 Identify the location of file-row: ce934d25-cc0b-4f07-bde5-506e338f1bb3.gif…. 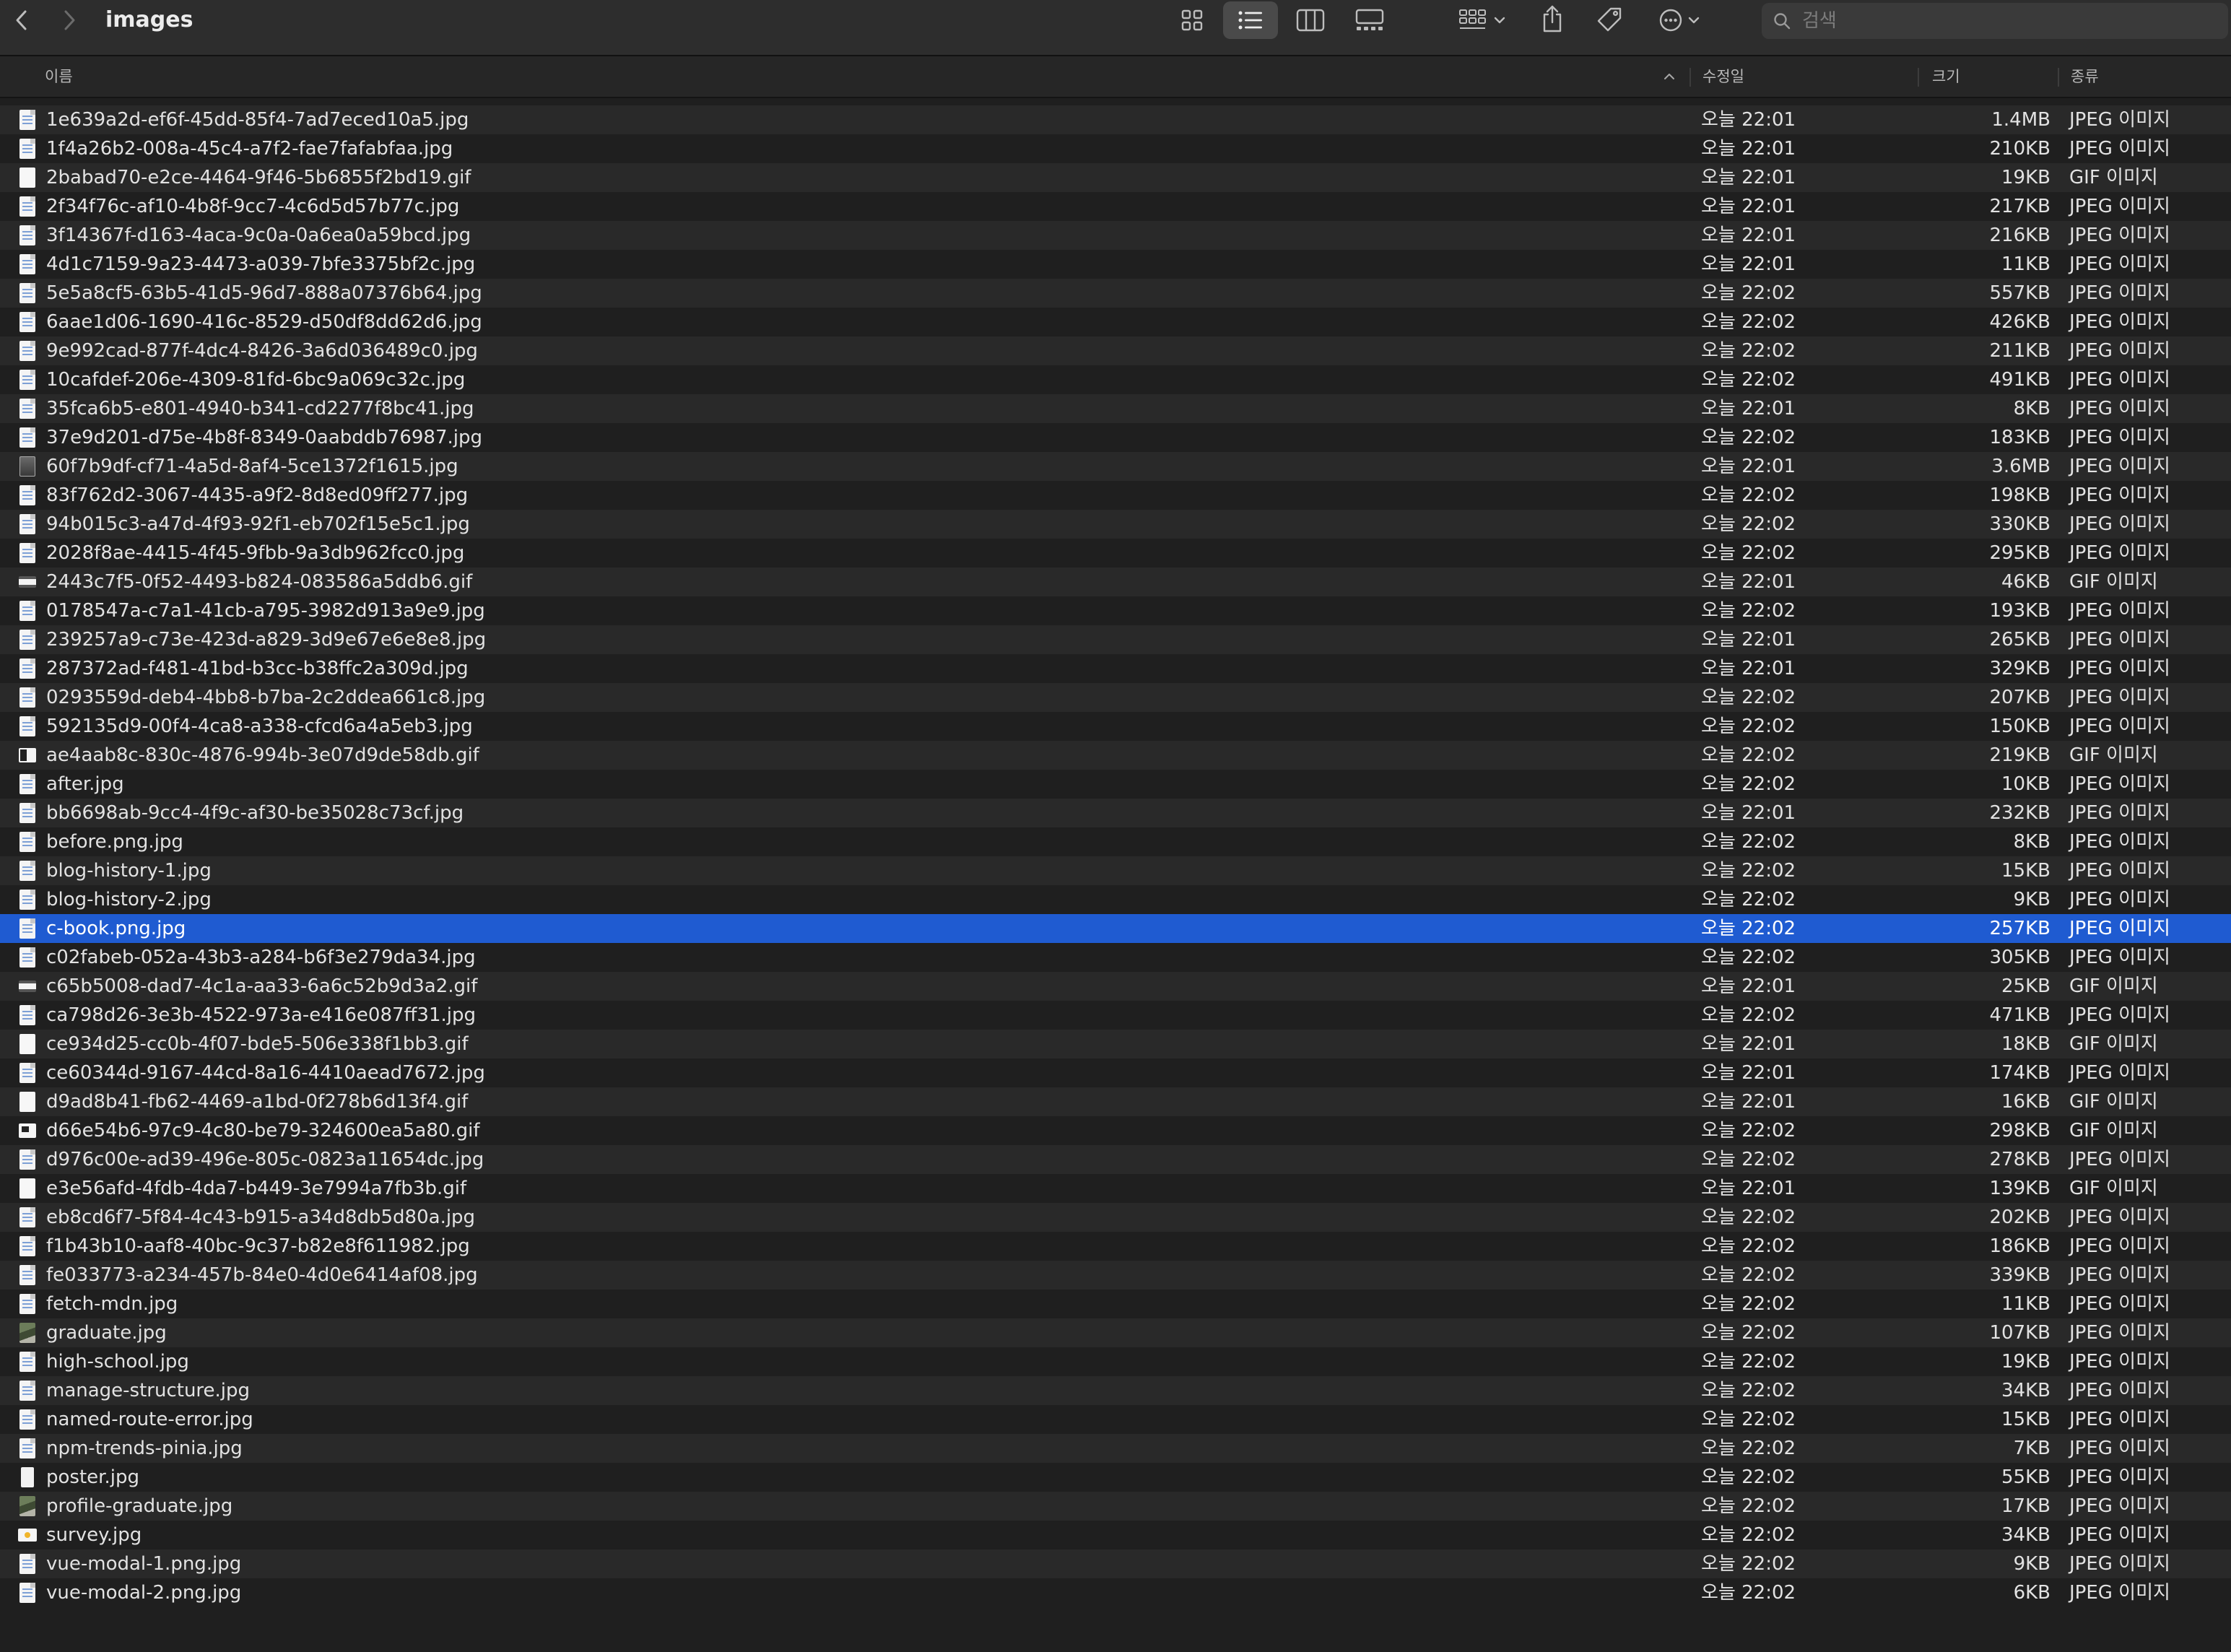
(1115, 1044).